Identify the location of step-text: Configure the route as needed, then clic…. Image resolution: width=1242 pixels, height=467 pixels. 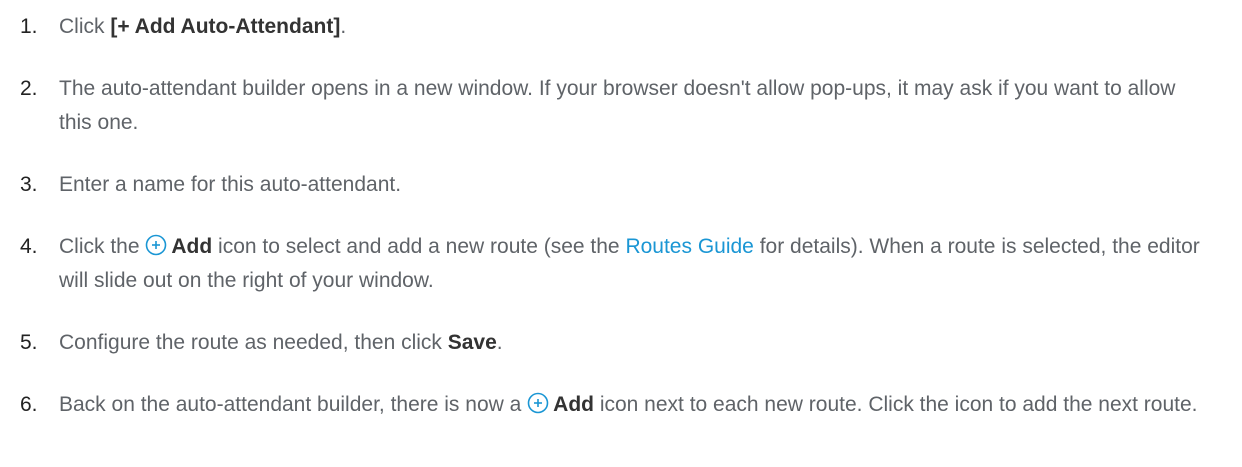
(253, 342).